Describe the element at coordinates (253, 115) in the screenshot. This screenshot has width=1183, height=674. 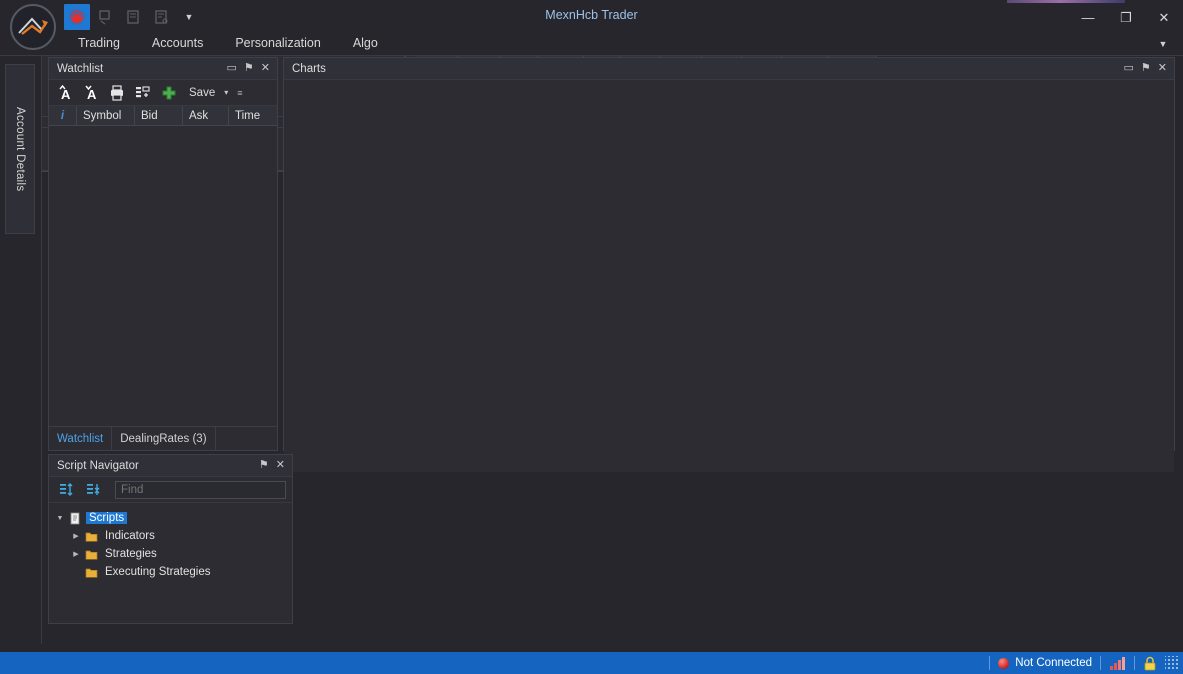
I see `watchlist-header-time: Time` at that location.